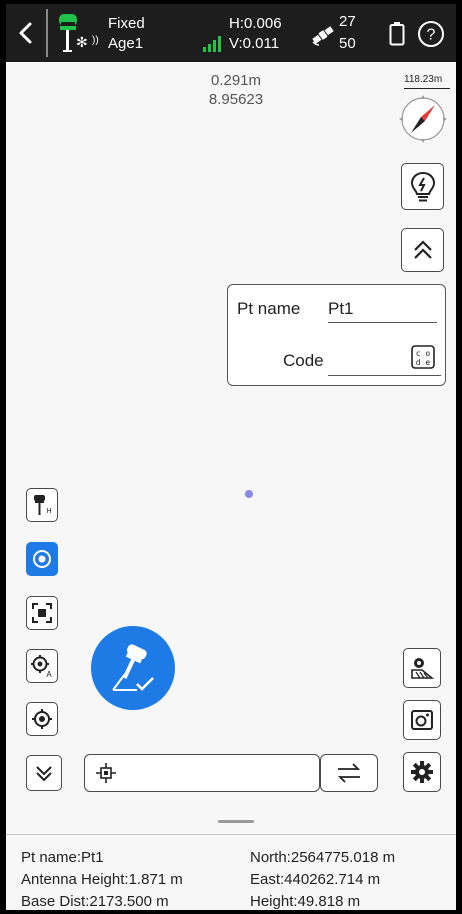 This screenshot has width=462, height=914. Describe the element at coordinates (49, 674) in the screenshot. I see `svg-text: A` at that location.